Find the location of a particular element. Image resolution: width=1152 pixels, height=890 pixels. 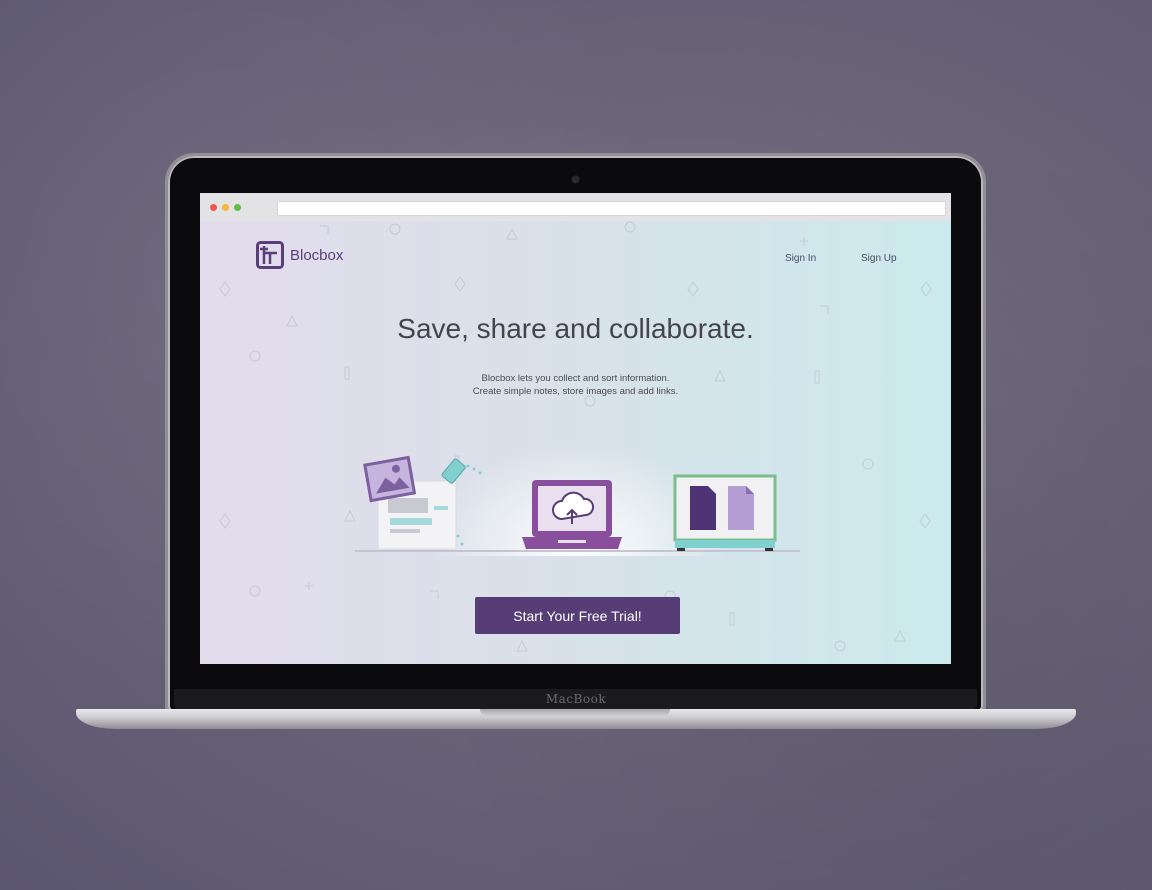

logo-text: Blocbox is located at coordinates (317, 255).